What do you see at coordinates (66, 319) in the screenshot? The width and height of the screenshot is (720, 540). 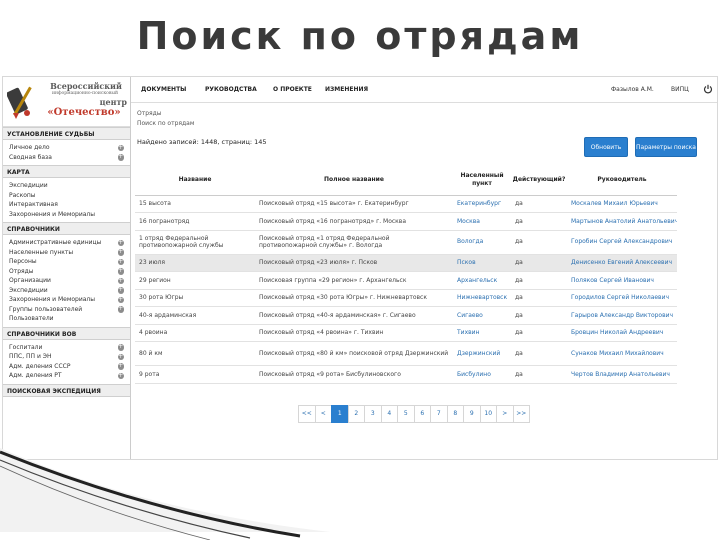 I see `sidebar-item: Пользователи` at bounding box center [66, 319].